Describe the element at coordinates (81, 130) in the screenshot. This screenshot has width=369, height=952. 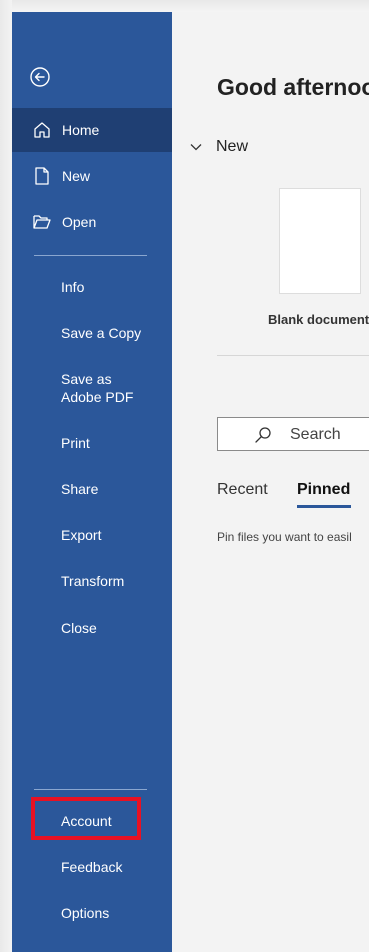
I see `sidebar-item-label: Home` at that location.